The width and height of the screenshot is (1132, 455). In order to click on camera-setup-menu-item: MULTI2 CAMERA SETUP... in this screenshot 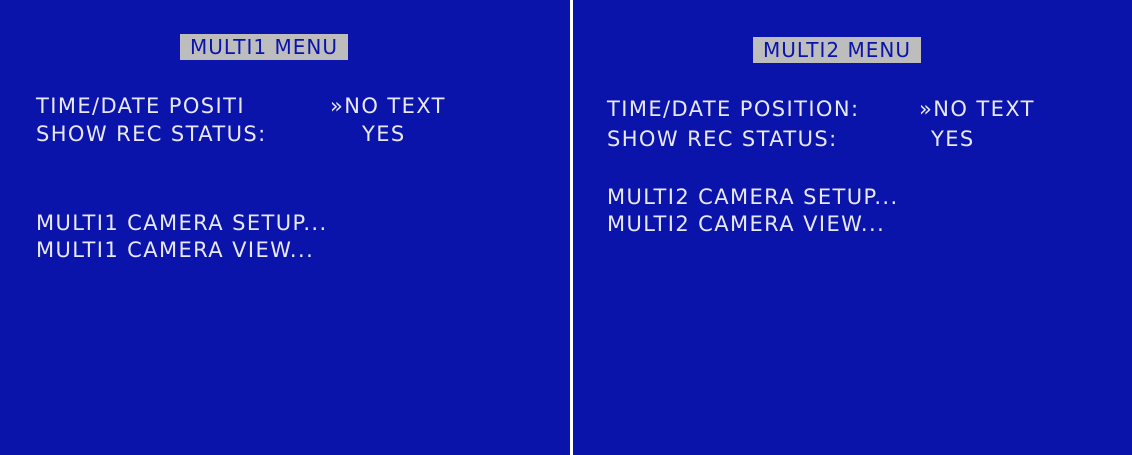, I will do `click(753, 197)`.